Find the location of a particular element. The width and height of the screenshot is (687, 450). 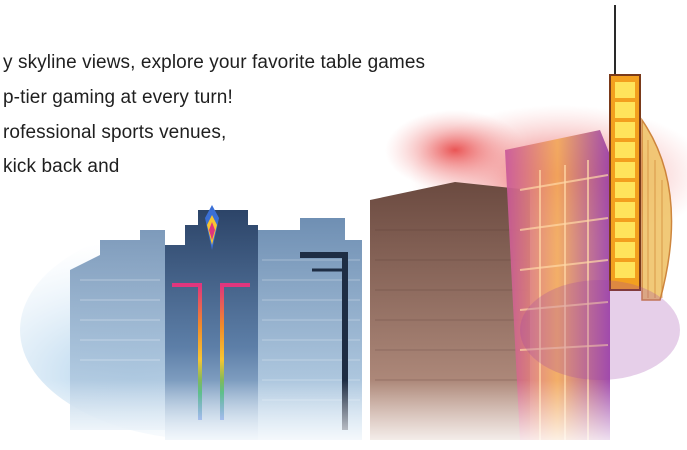

promo-text-line-4: kick back and is located at coordinates (61, 166).